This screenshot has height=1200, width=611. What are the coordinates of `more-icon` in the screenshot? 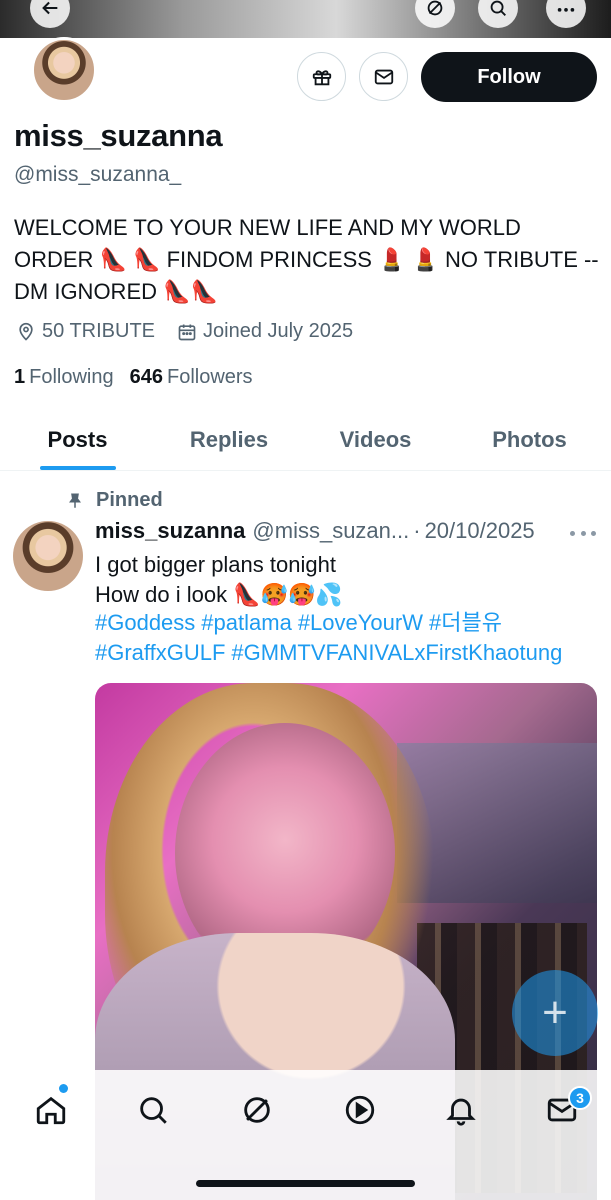 It's located at (566, 10).